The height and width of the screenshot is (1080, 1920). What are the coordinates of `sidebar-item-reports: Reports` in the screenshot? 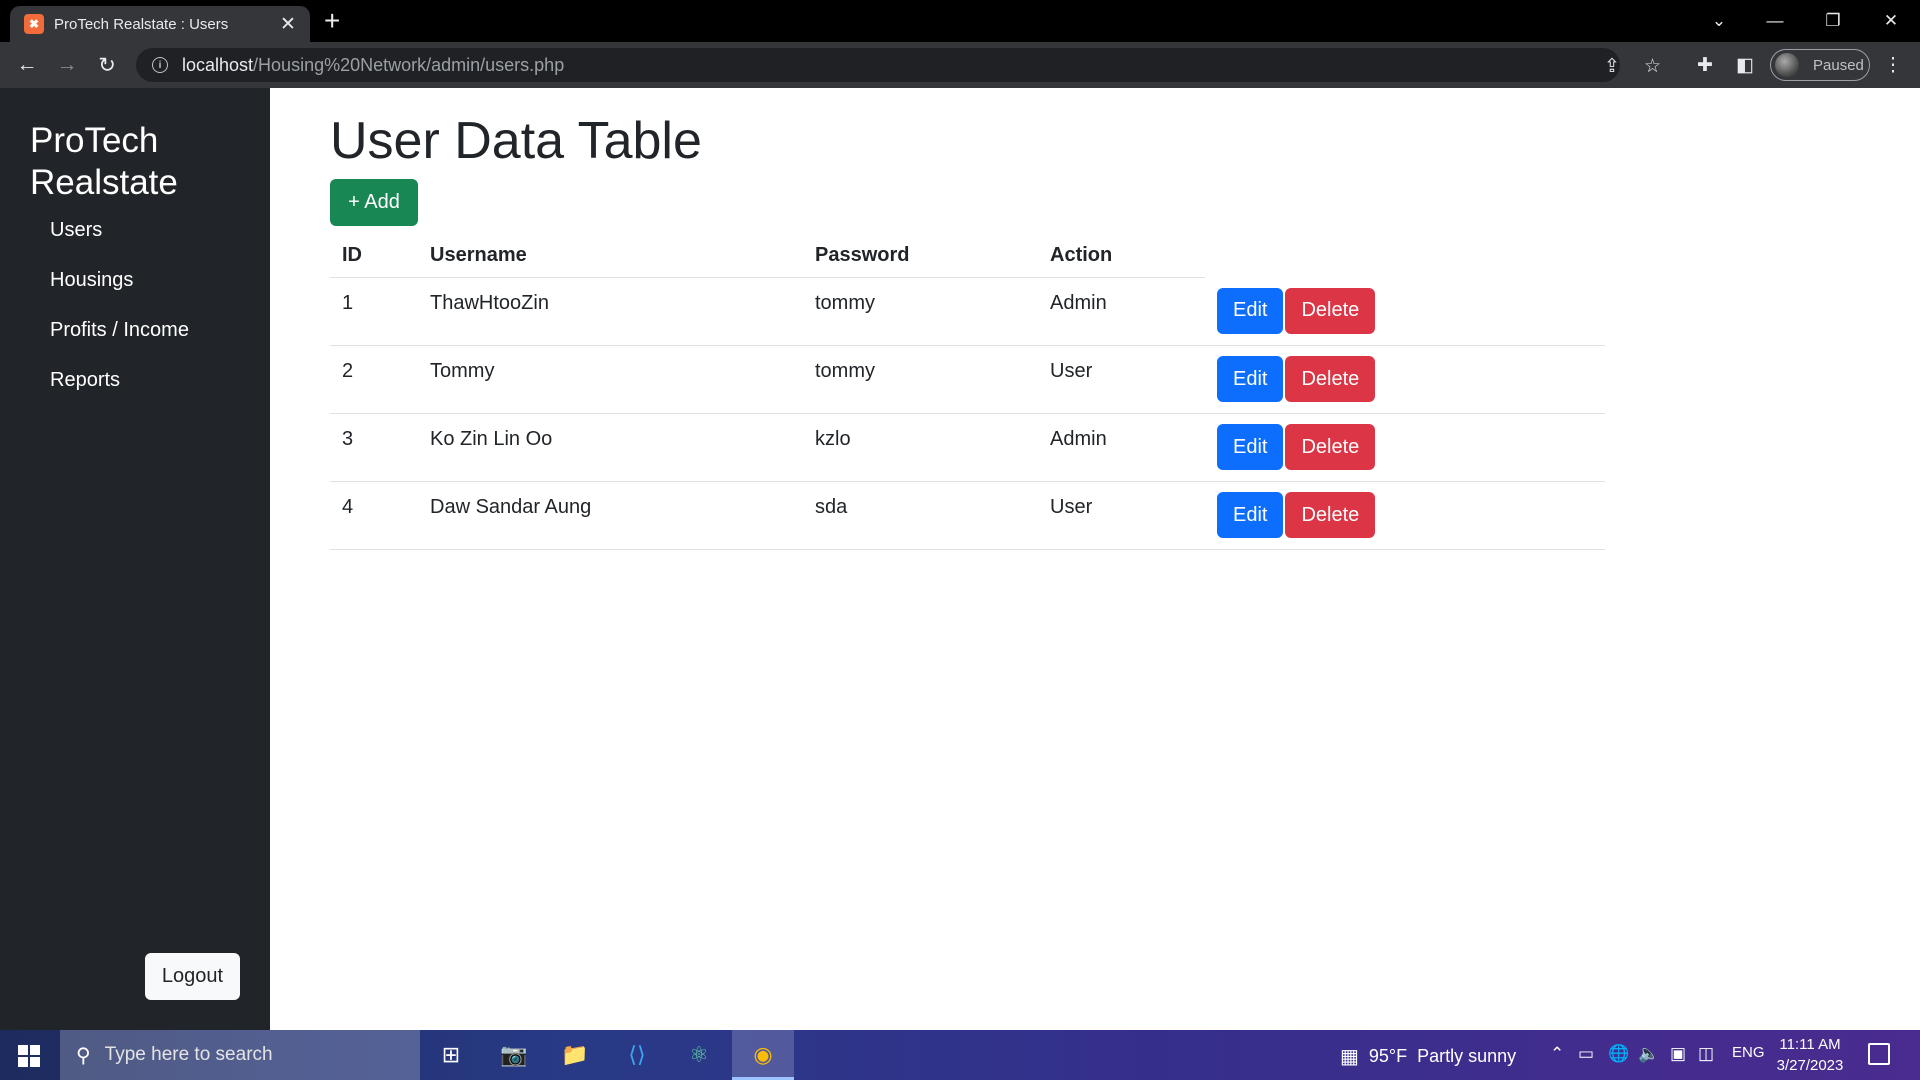 It's located at (119, 393).